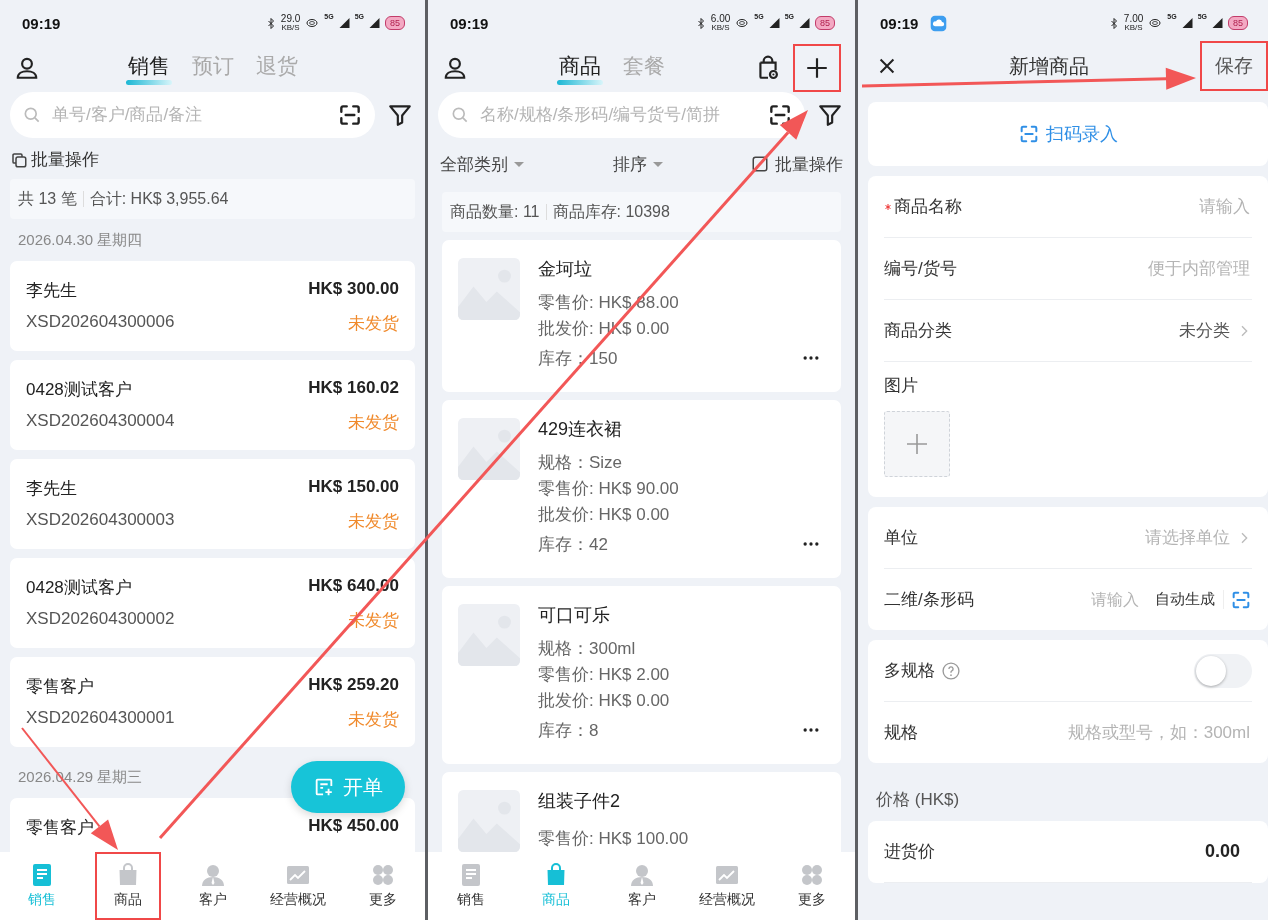 The width and height of the screenshot is (1268, 920). I want to click on search-field: 单号/客户/商品/备注, so click(189, 115).